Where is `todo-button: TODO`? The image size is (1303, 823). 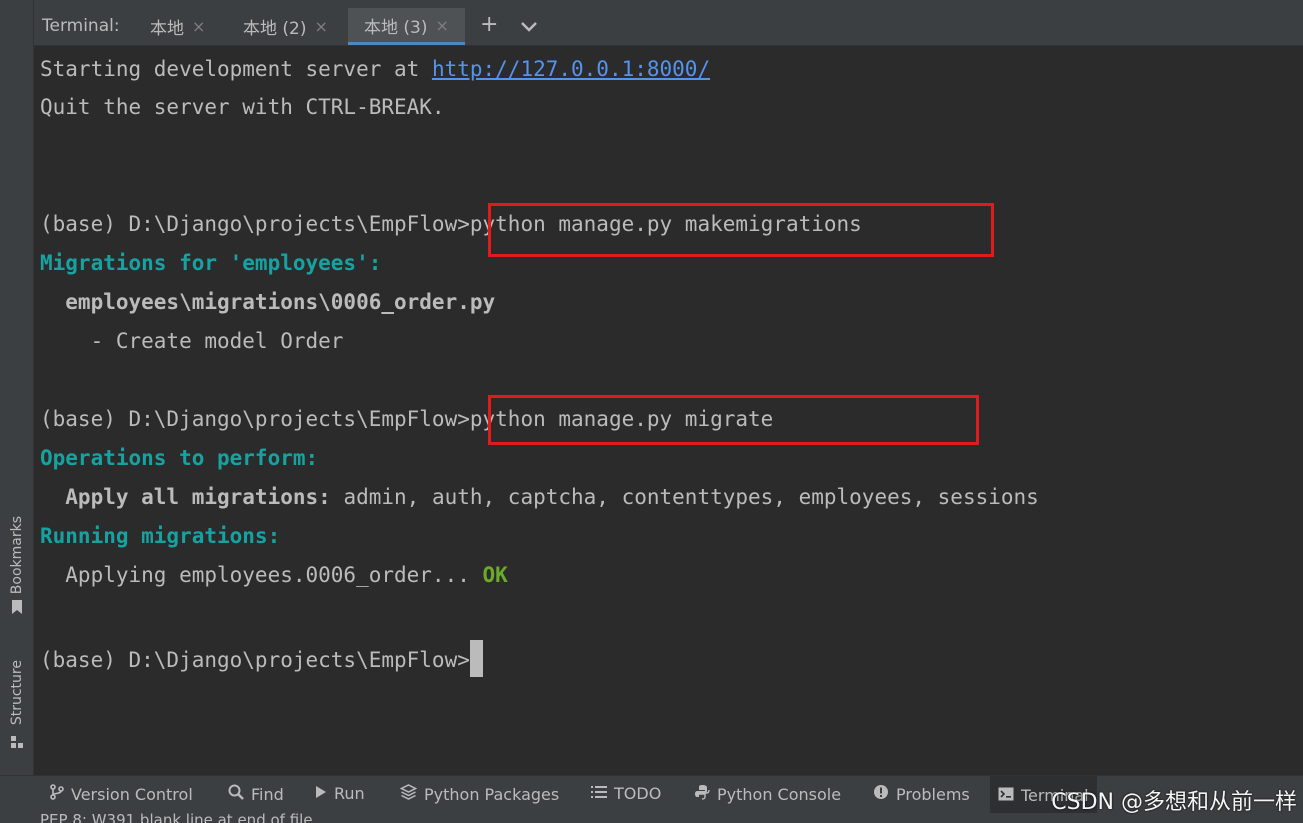 todo-button: TODO is located at coordinates (626, 793).